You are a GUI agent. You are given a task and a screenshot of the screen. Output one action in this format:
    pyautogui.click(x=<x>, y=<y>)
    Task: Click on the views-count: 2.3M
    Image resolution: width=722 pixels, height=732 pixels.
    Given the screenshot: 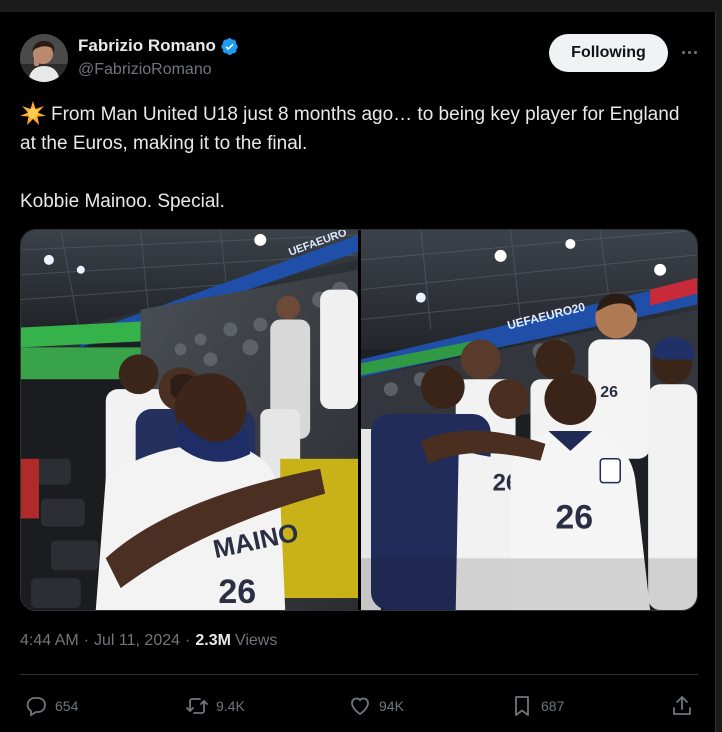 What is the action you would take?
    pyautogui.click(x=213, y=640)
    